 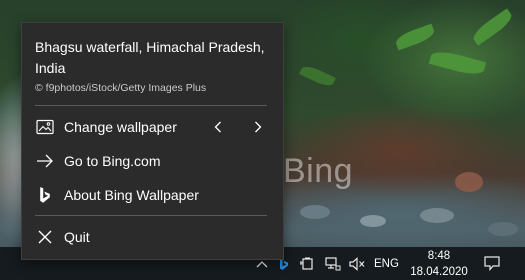 I want to click on network-icon, so click(x=333, y=263).